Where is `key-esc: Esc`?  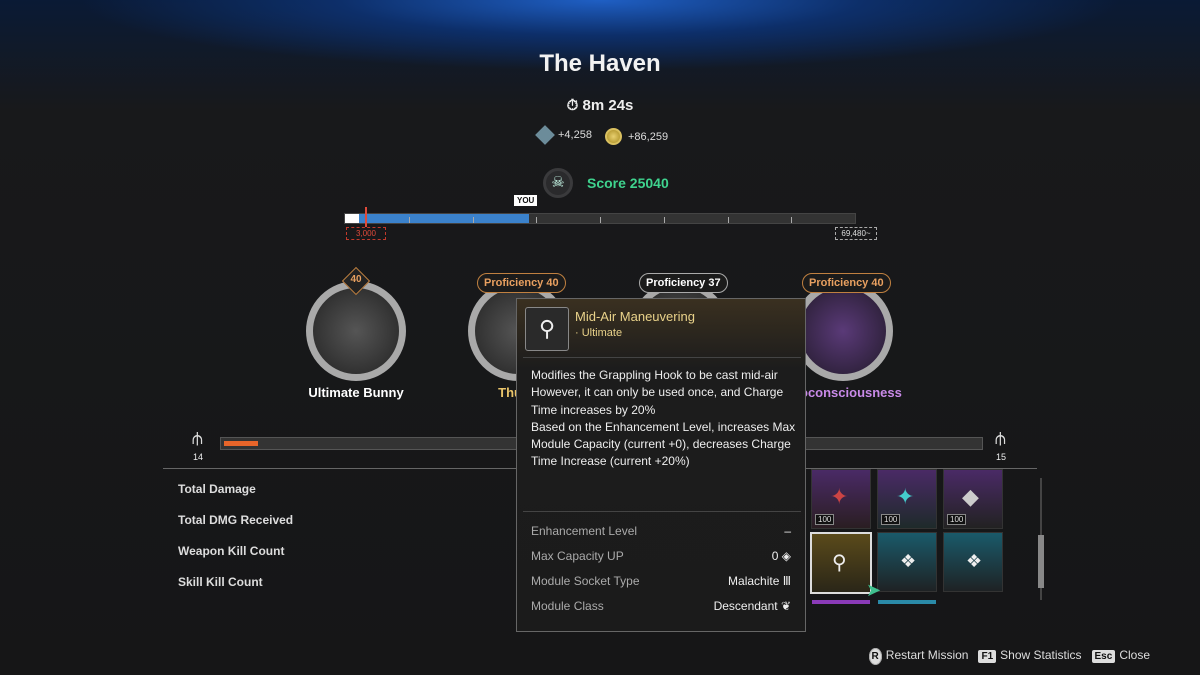
key-esc: Esc is located at coordinates (1103, 656).